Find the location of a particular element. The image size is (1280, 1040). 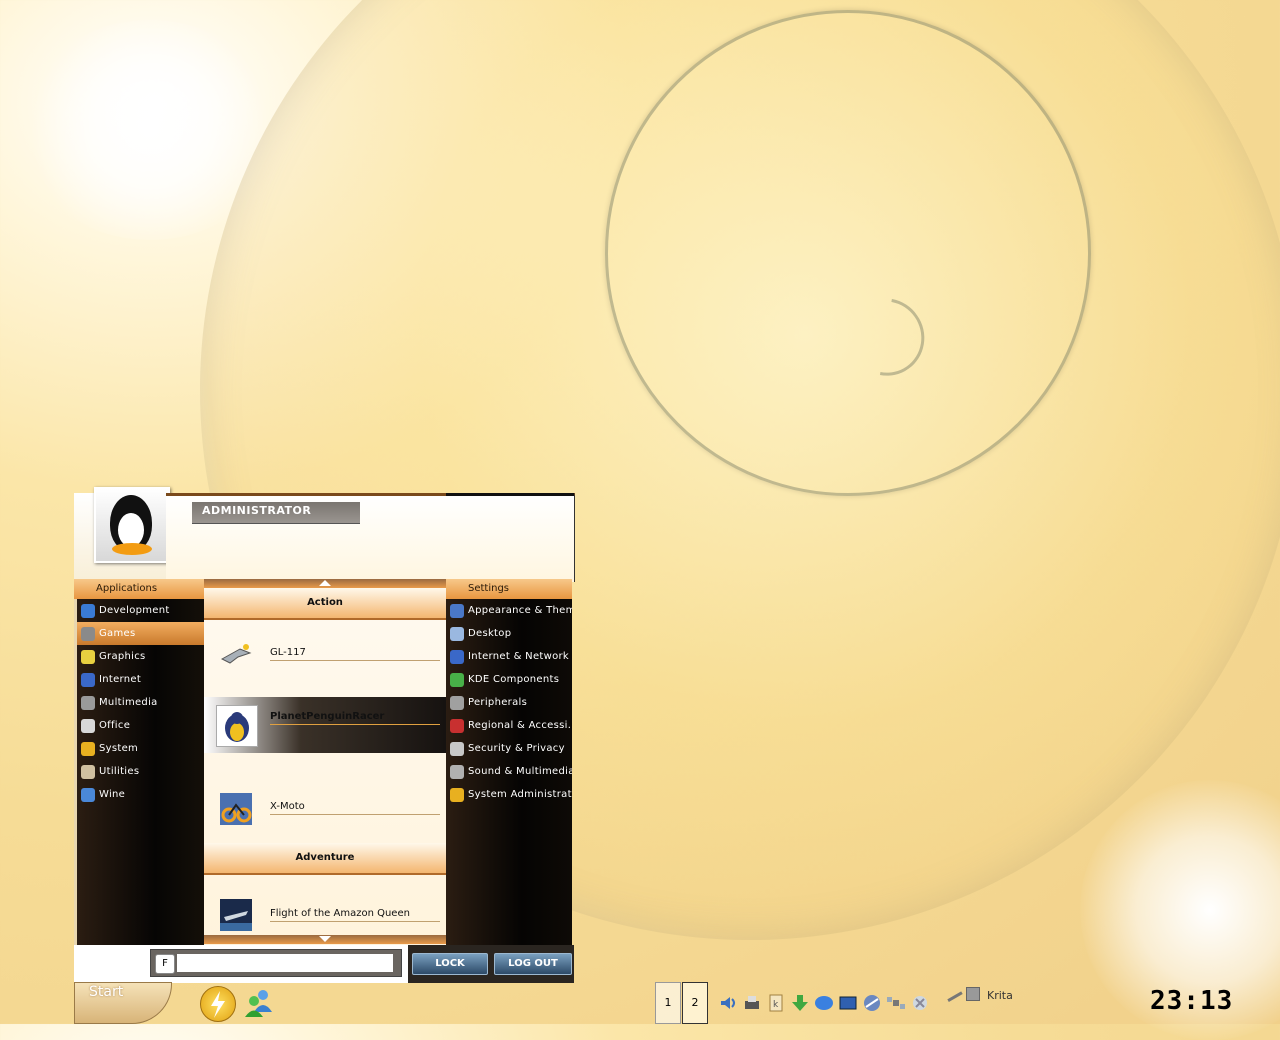

settings-category-internet-network: Internet & Network is located at coordinates (509, 656).